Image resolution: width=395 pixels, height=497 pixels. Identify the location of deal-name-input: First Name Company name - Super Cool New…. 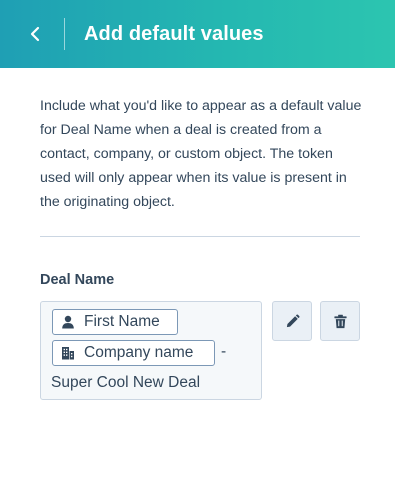
(151, 350).